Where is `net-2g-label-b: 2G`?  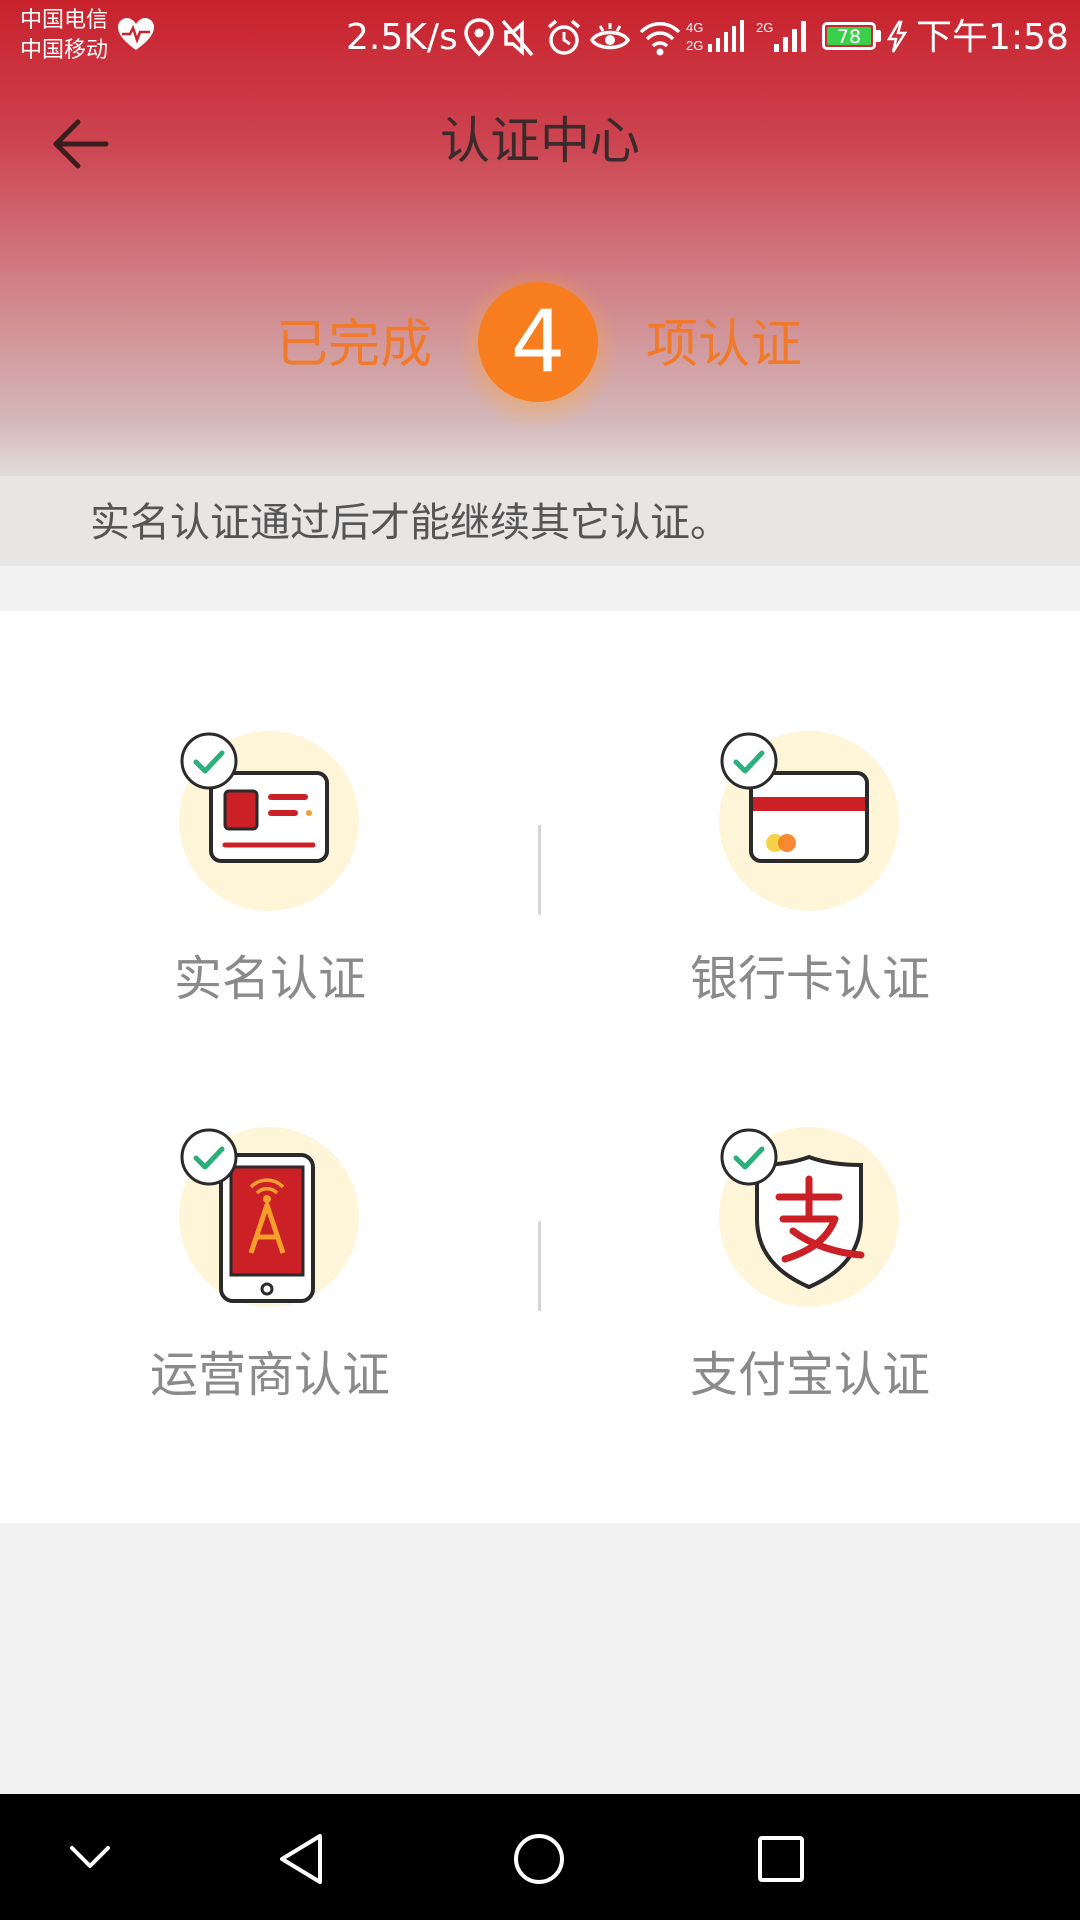 net-2g-label-b: 2G is located at coordinates (764, 27).